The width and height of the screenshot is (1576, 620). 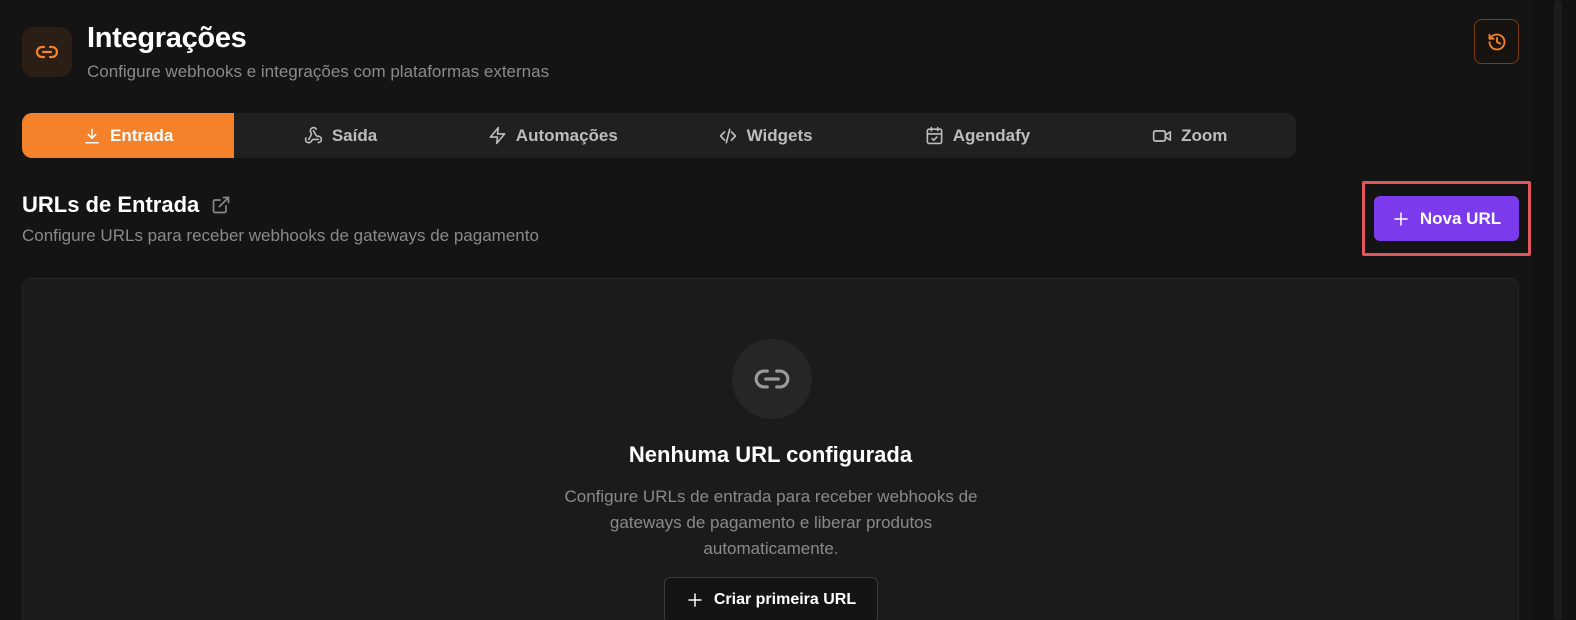 I want to click on create-first-url-button: Criar primeira URL, so click(x=771, y=598).